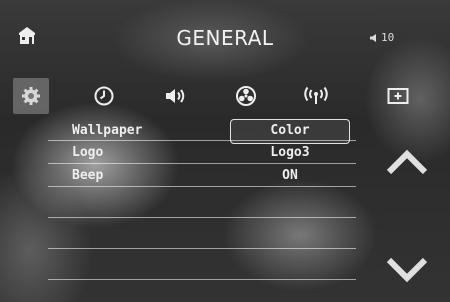  I want to click on setting-label: Logo, so click(88, 152).